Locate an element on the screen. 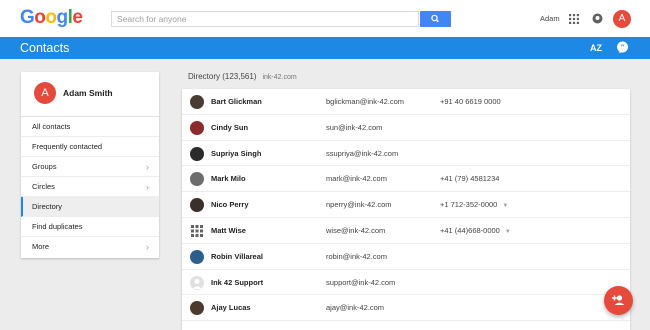 The width and height of the screenshot is (650, 330). google-logo: Google is located at coordinates (51, 18).